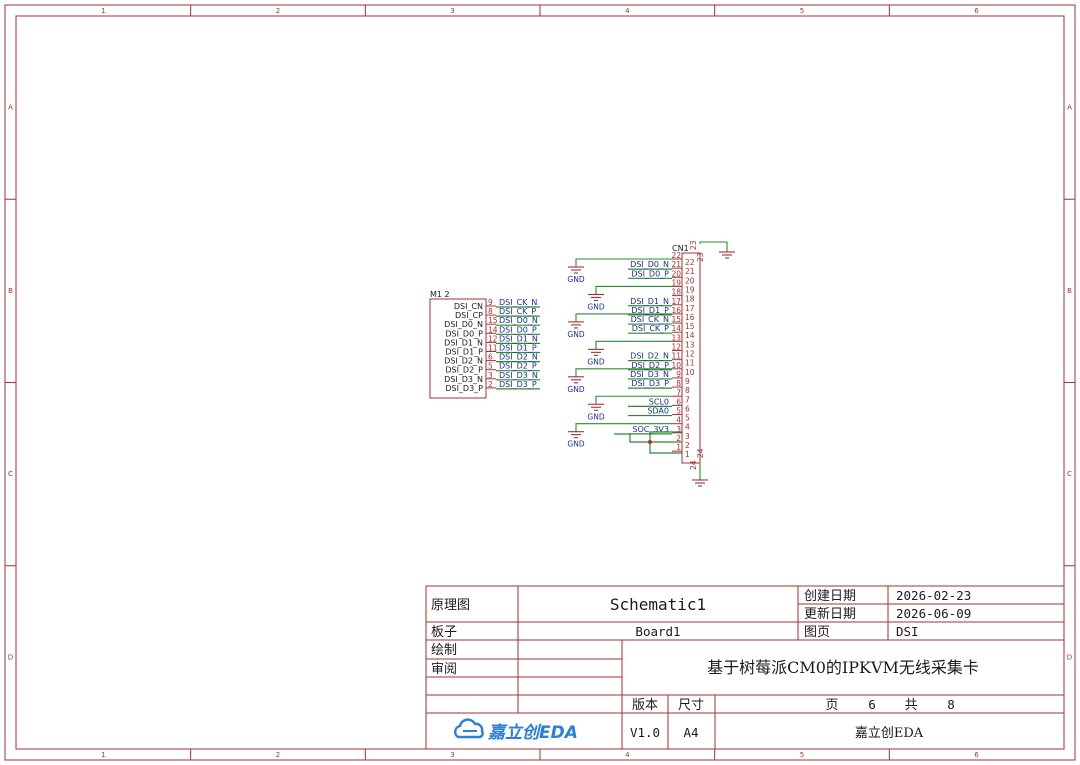 The image size is (1080, 765). Describe the element at coordinates (650, 442) in the screenshot. I see `junction-dot` at that location.